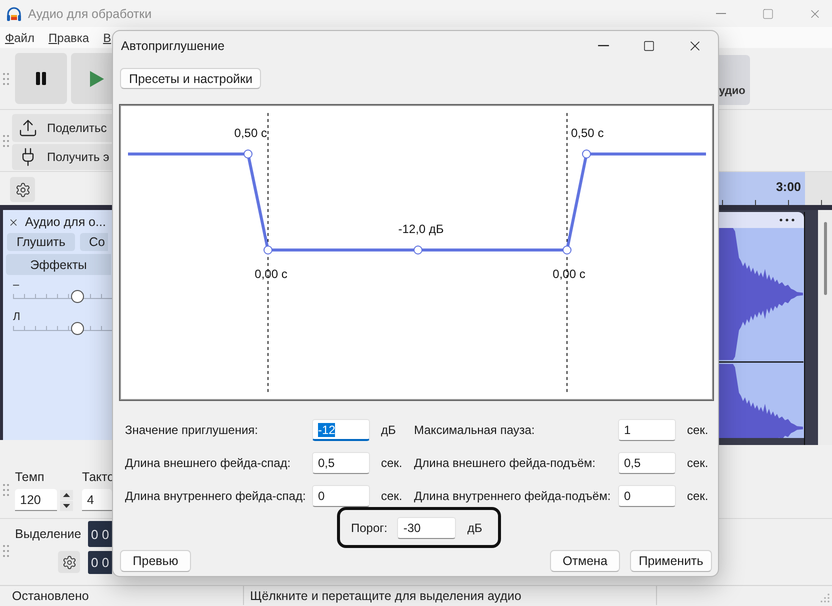 The height and width of the screenshot is (606, 832). I want to click on close-icon, so click(13, 222).